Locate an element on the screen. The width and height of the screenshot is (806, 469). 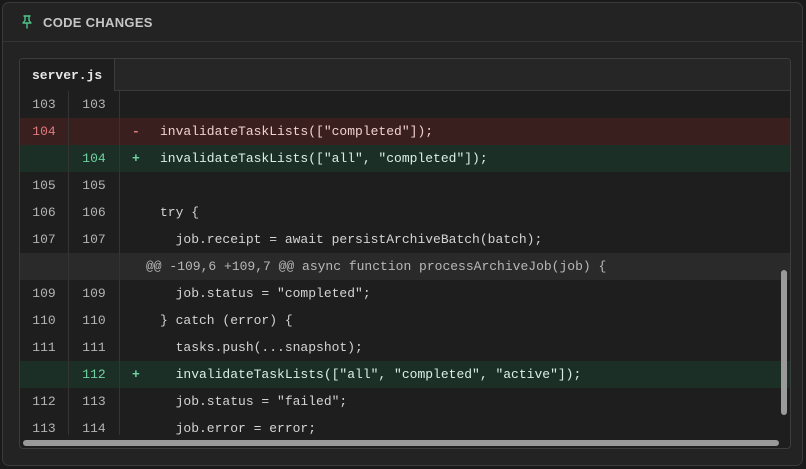
diff-row-context: 111 111 tasks.push(...snapshot); is located at coordinates (405, 347).